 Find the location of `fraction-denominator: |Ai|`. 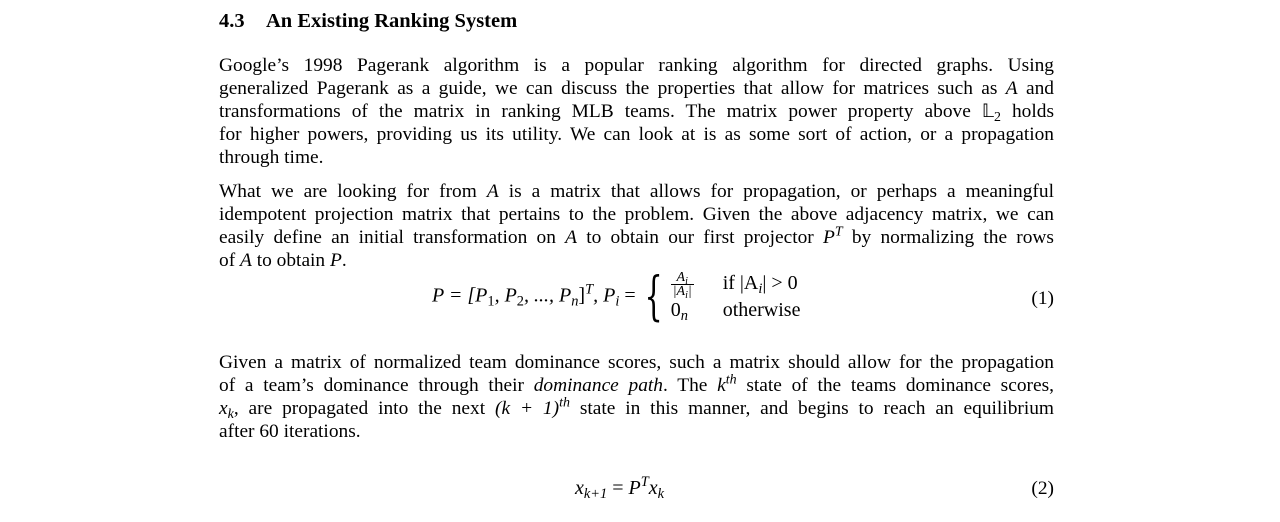

fraction-denominator: |Ai| is located at coordinates (682, 292).